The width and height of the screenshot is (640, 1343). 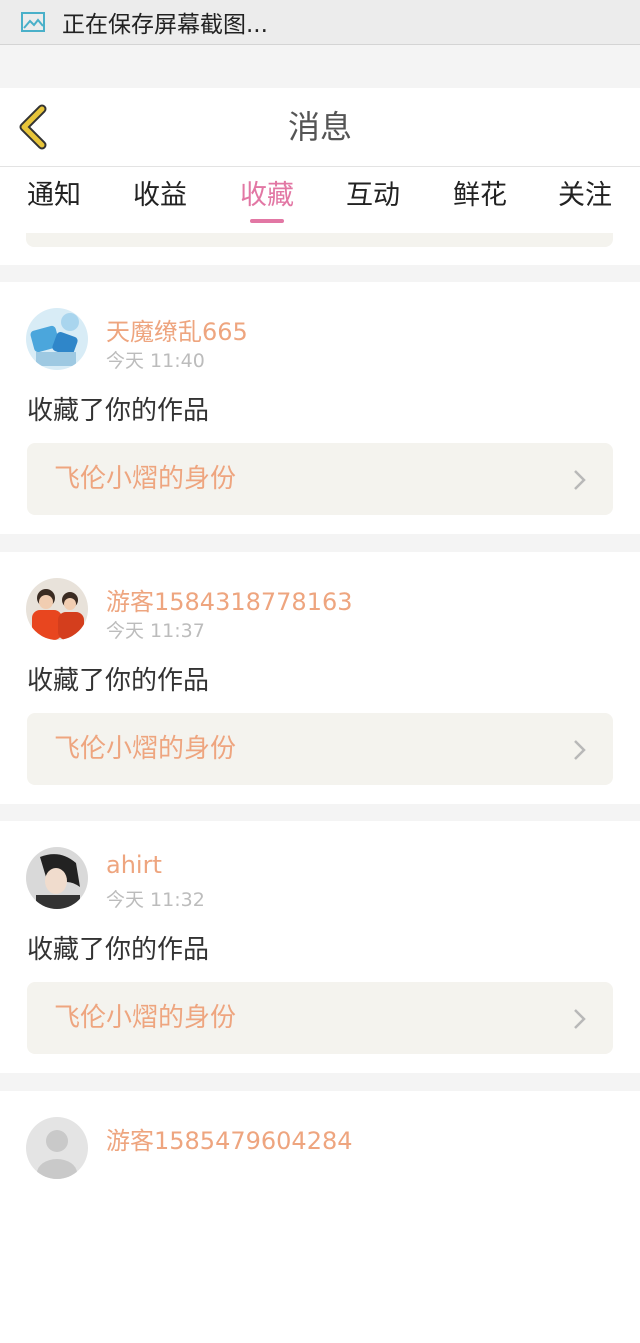 I want to click on tab-bar: 通知 收益 收藏 互动 鲜花 关注, so click(x=320, y=200).